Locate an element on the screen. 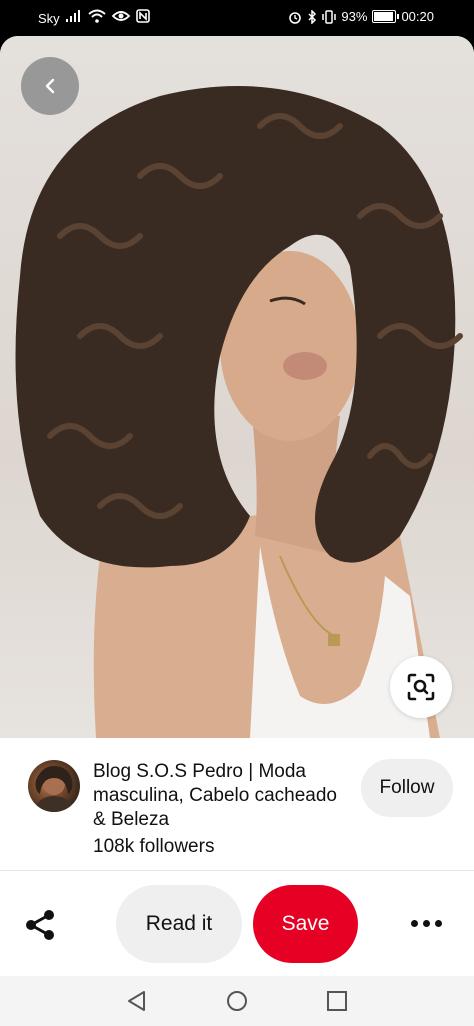 This screenshot has width=474, height=1026. follower-count: 108k followers is located at coordinates (154, 846).